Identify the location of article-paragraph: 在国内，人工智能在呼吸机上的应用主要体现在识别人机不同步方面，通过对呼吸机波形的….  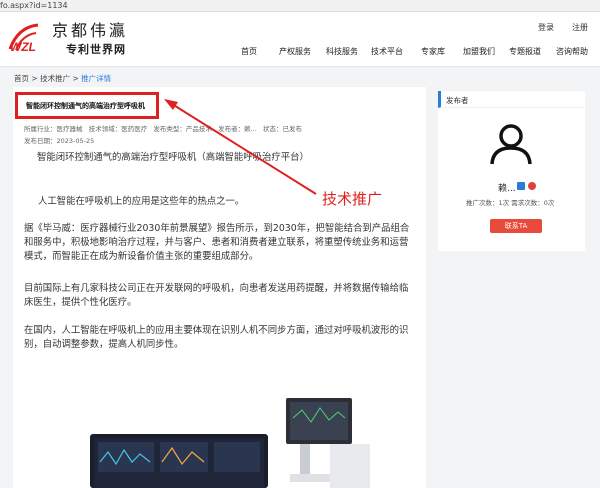
(216, 337).